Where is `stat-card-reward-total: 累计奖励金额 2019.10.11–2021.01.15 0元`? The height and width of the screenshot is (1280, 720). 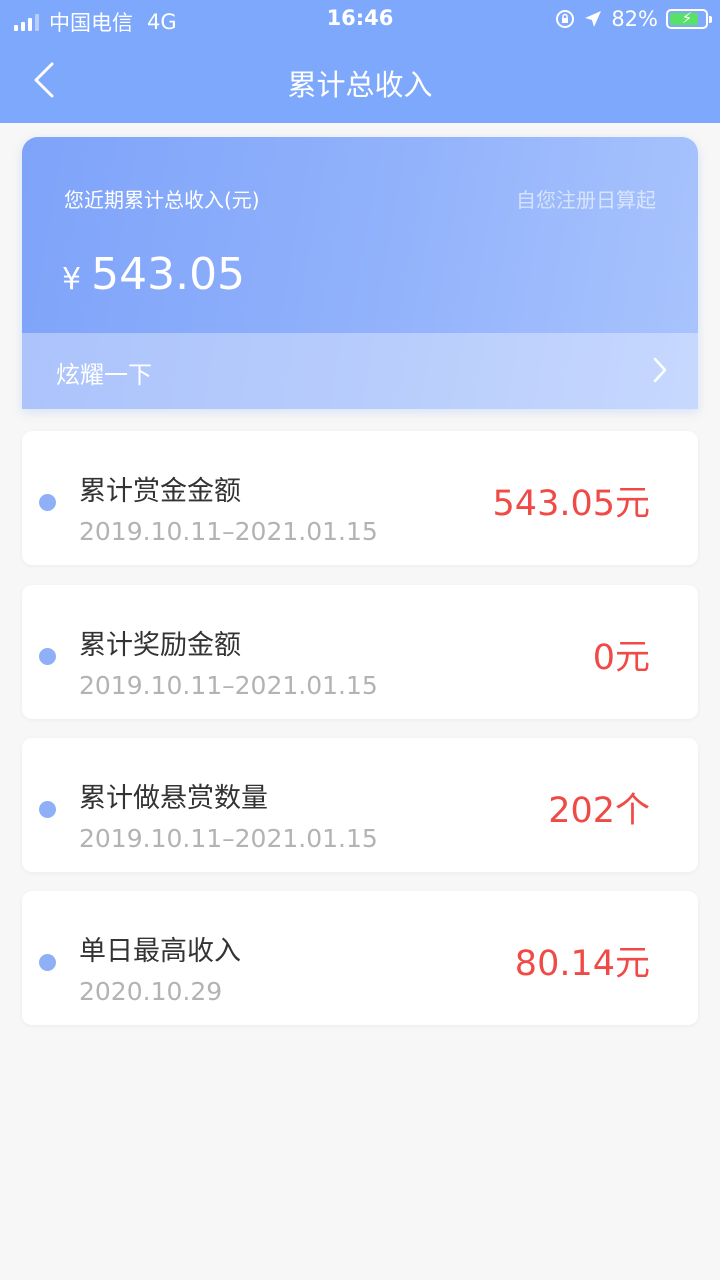 stat-card-reward-total: 累计奖励金额 2019.10.11–2021.01.15 0元 is located at coordinates (360, 652).